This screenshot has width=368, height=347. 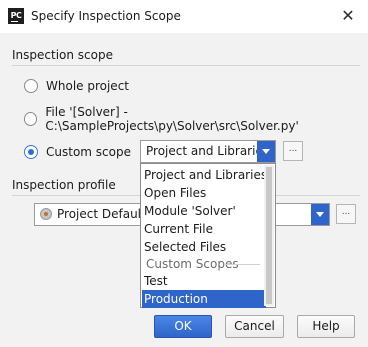 I want to click on radio-checked-icon, so click(x=31, y=152).